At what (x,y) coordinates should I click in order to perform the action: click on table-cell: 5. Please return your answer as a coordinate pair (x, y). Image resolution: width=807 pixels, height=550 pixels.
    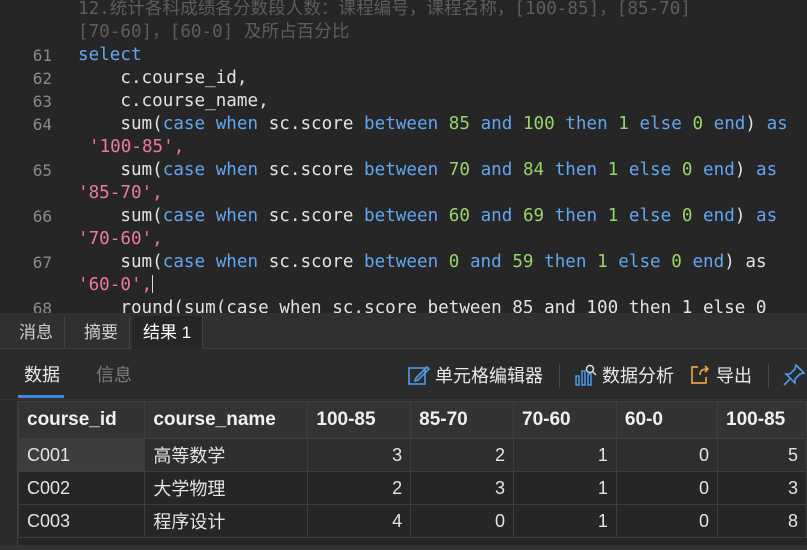
    Looking at the image, I should click on (762, 455).